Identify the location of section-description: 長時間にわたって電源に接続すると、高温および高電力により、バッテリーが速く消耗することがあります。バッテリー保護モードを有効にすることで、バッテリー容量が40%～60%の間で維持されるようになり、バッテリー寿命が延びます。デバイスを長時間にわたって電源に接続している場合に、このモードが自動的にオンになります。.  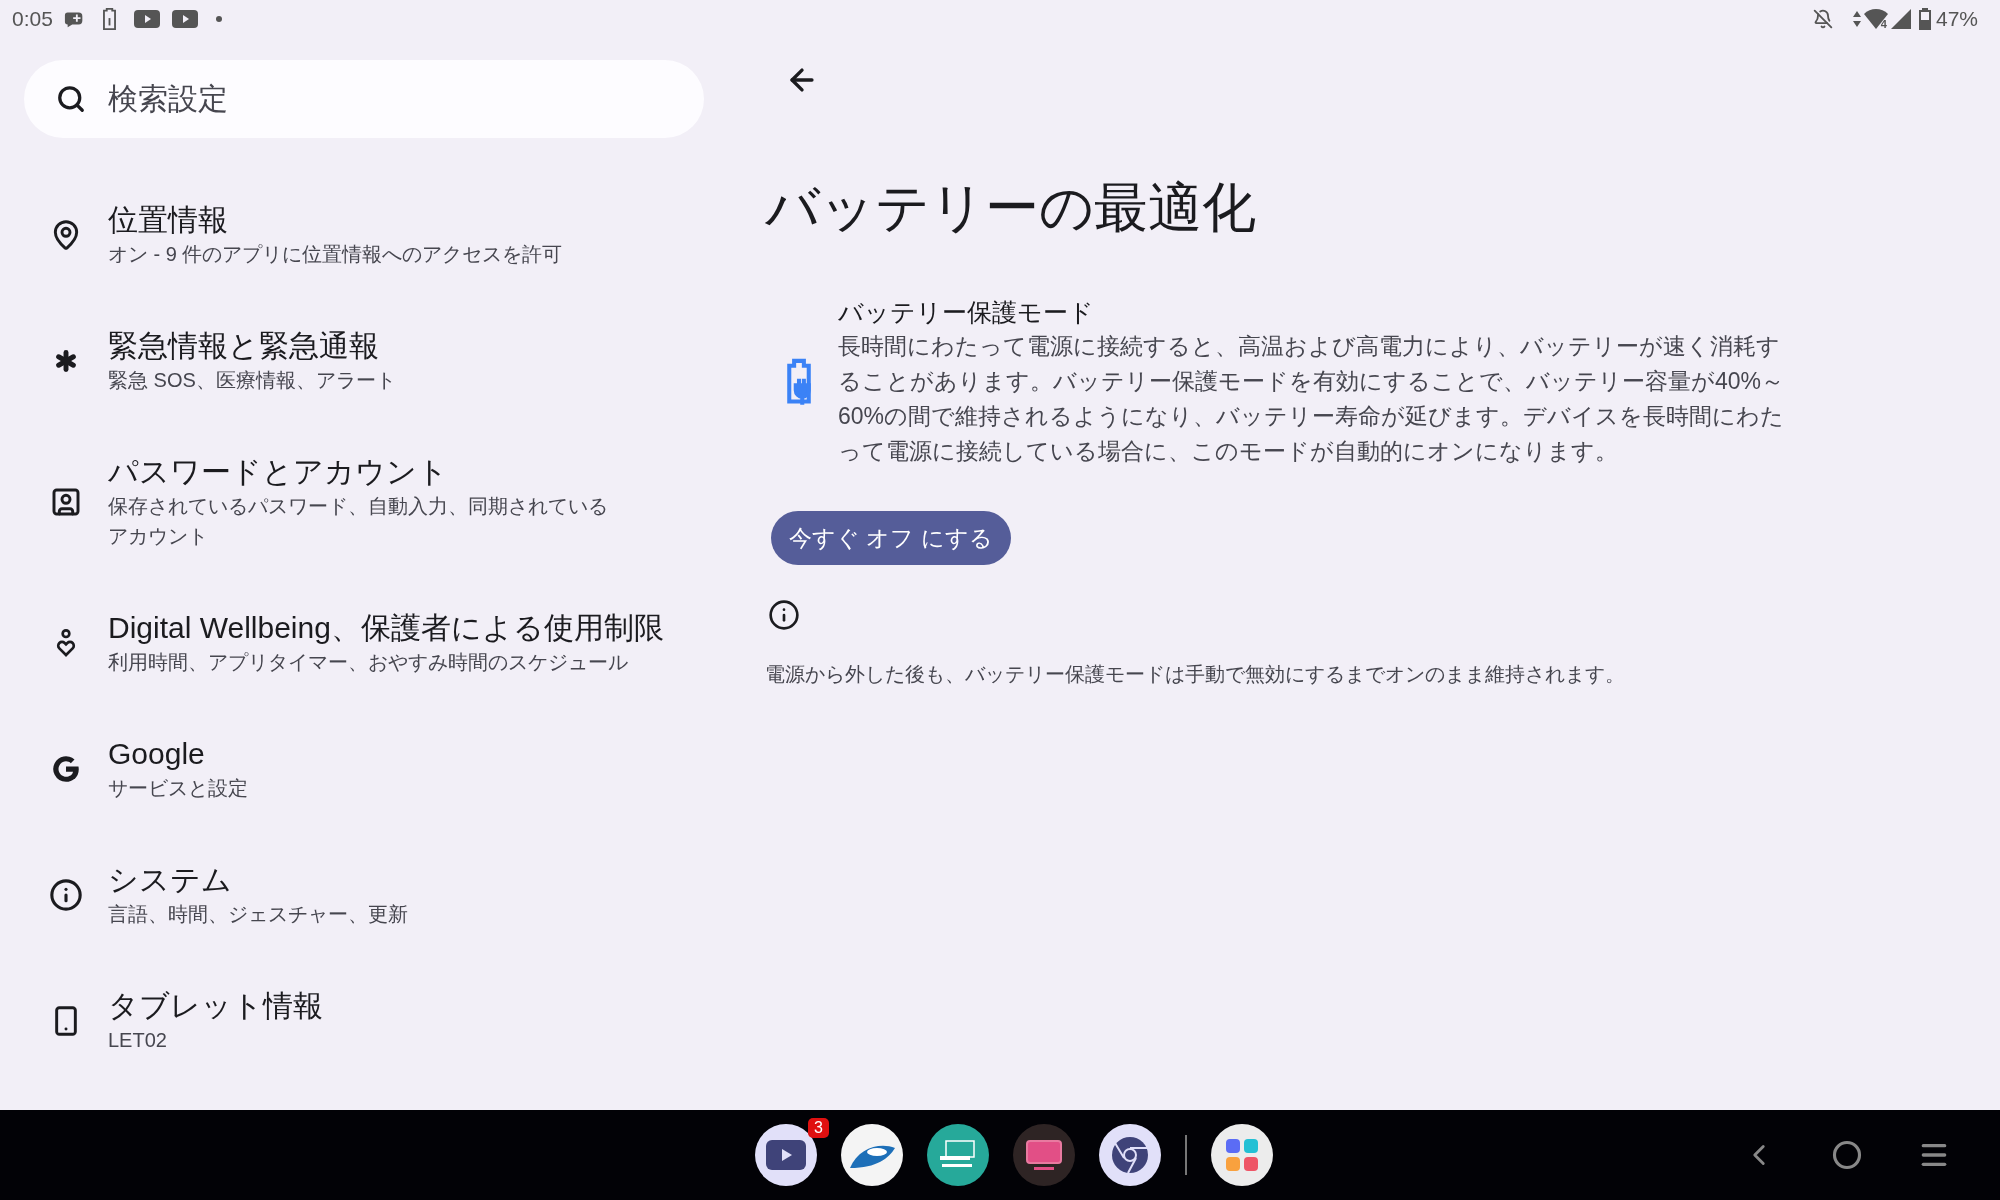
(1312, 399).